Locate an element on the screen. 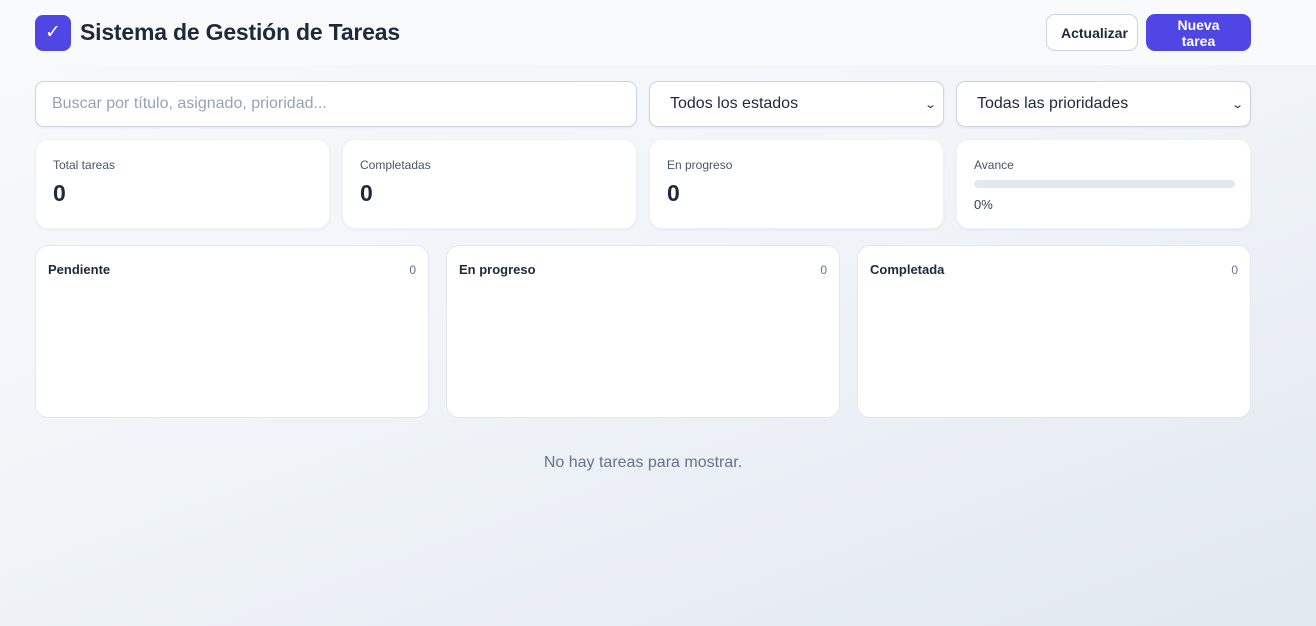 The image size is (1316, 626). header-actions: Actualizar Nueva tarea is located at coordinates (1148, 32).